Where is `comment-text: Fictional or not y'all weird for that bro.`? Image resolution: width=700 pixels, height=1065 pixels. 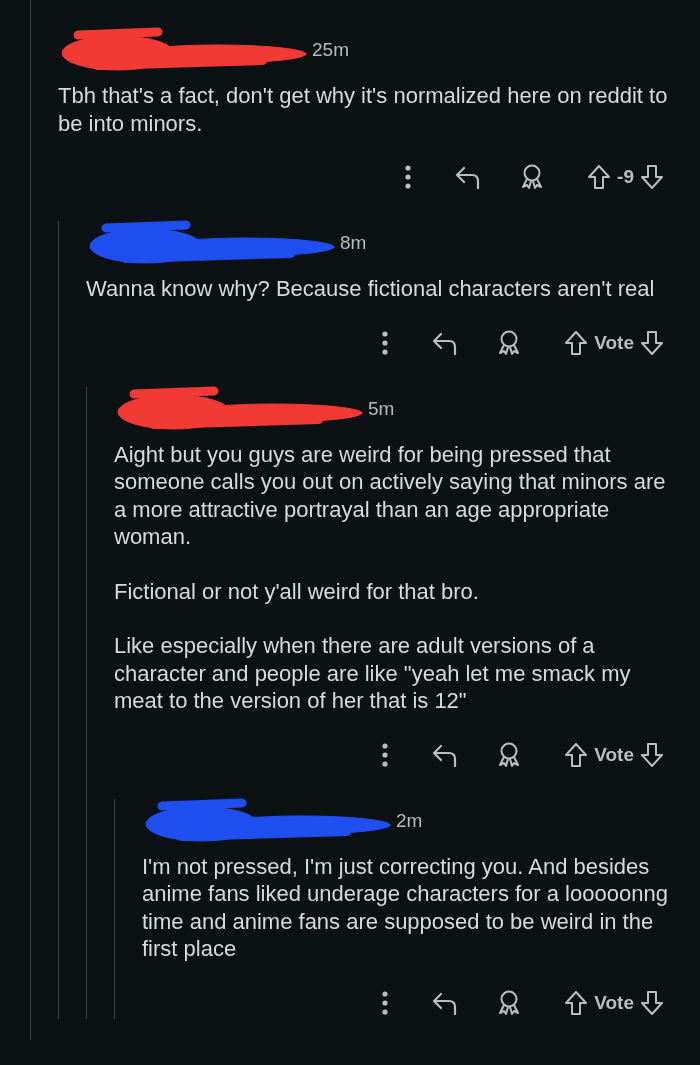 comment-text: Fictional or not y'all weird for that bro. is located at coordinates (297, 591).